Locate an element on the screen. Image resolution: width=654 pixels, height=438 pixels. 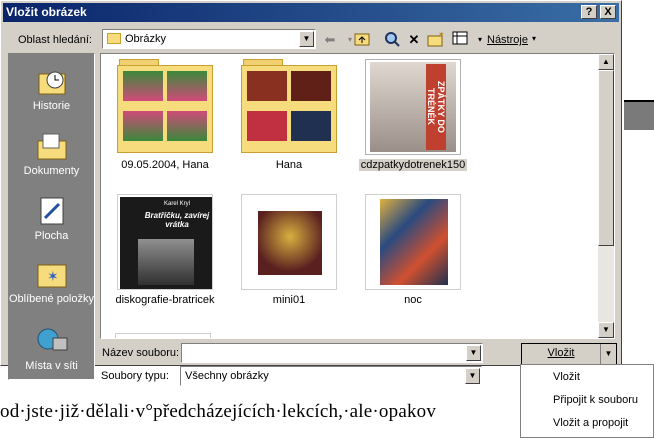
look-in-label: Oblast hledání: is located at coordinates (55, 40).